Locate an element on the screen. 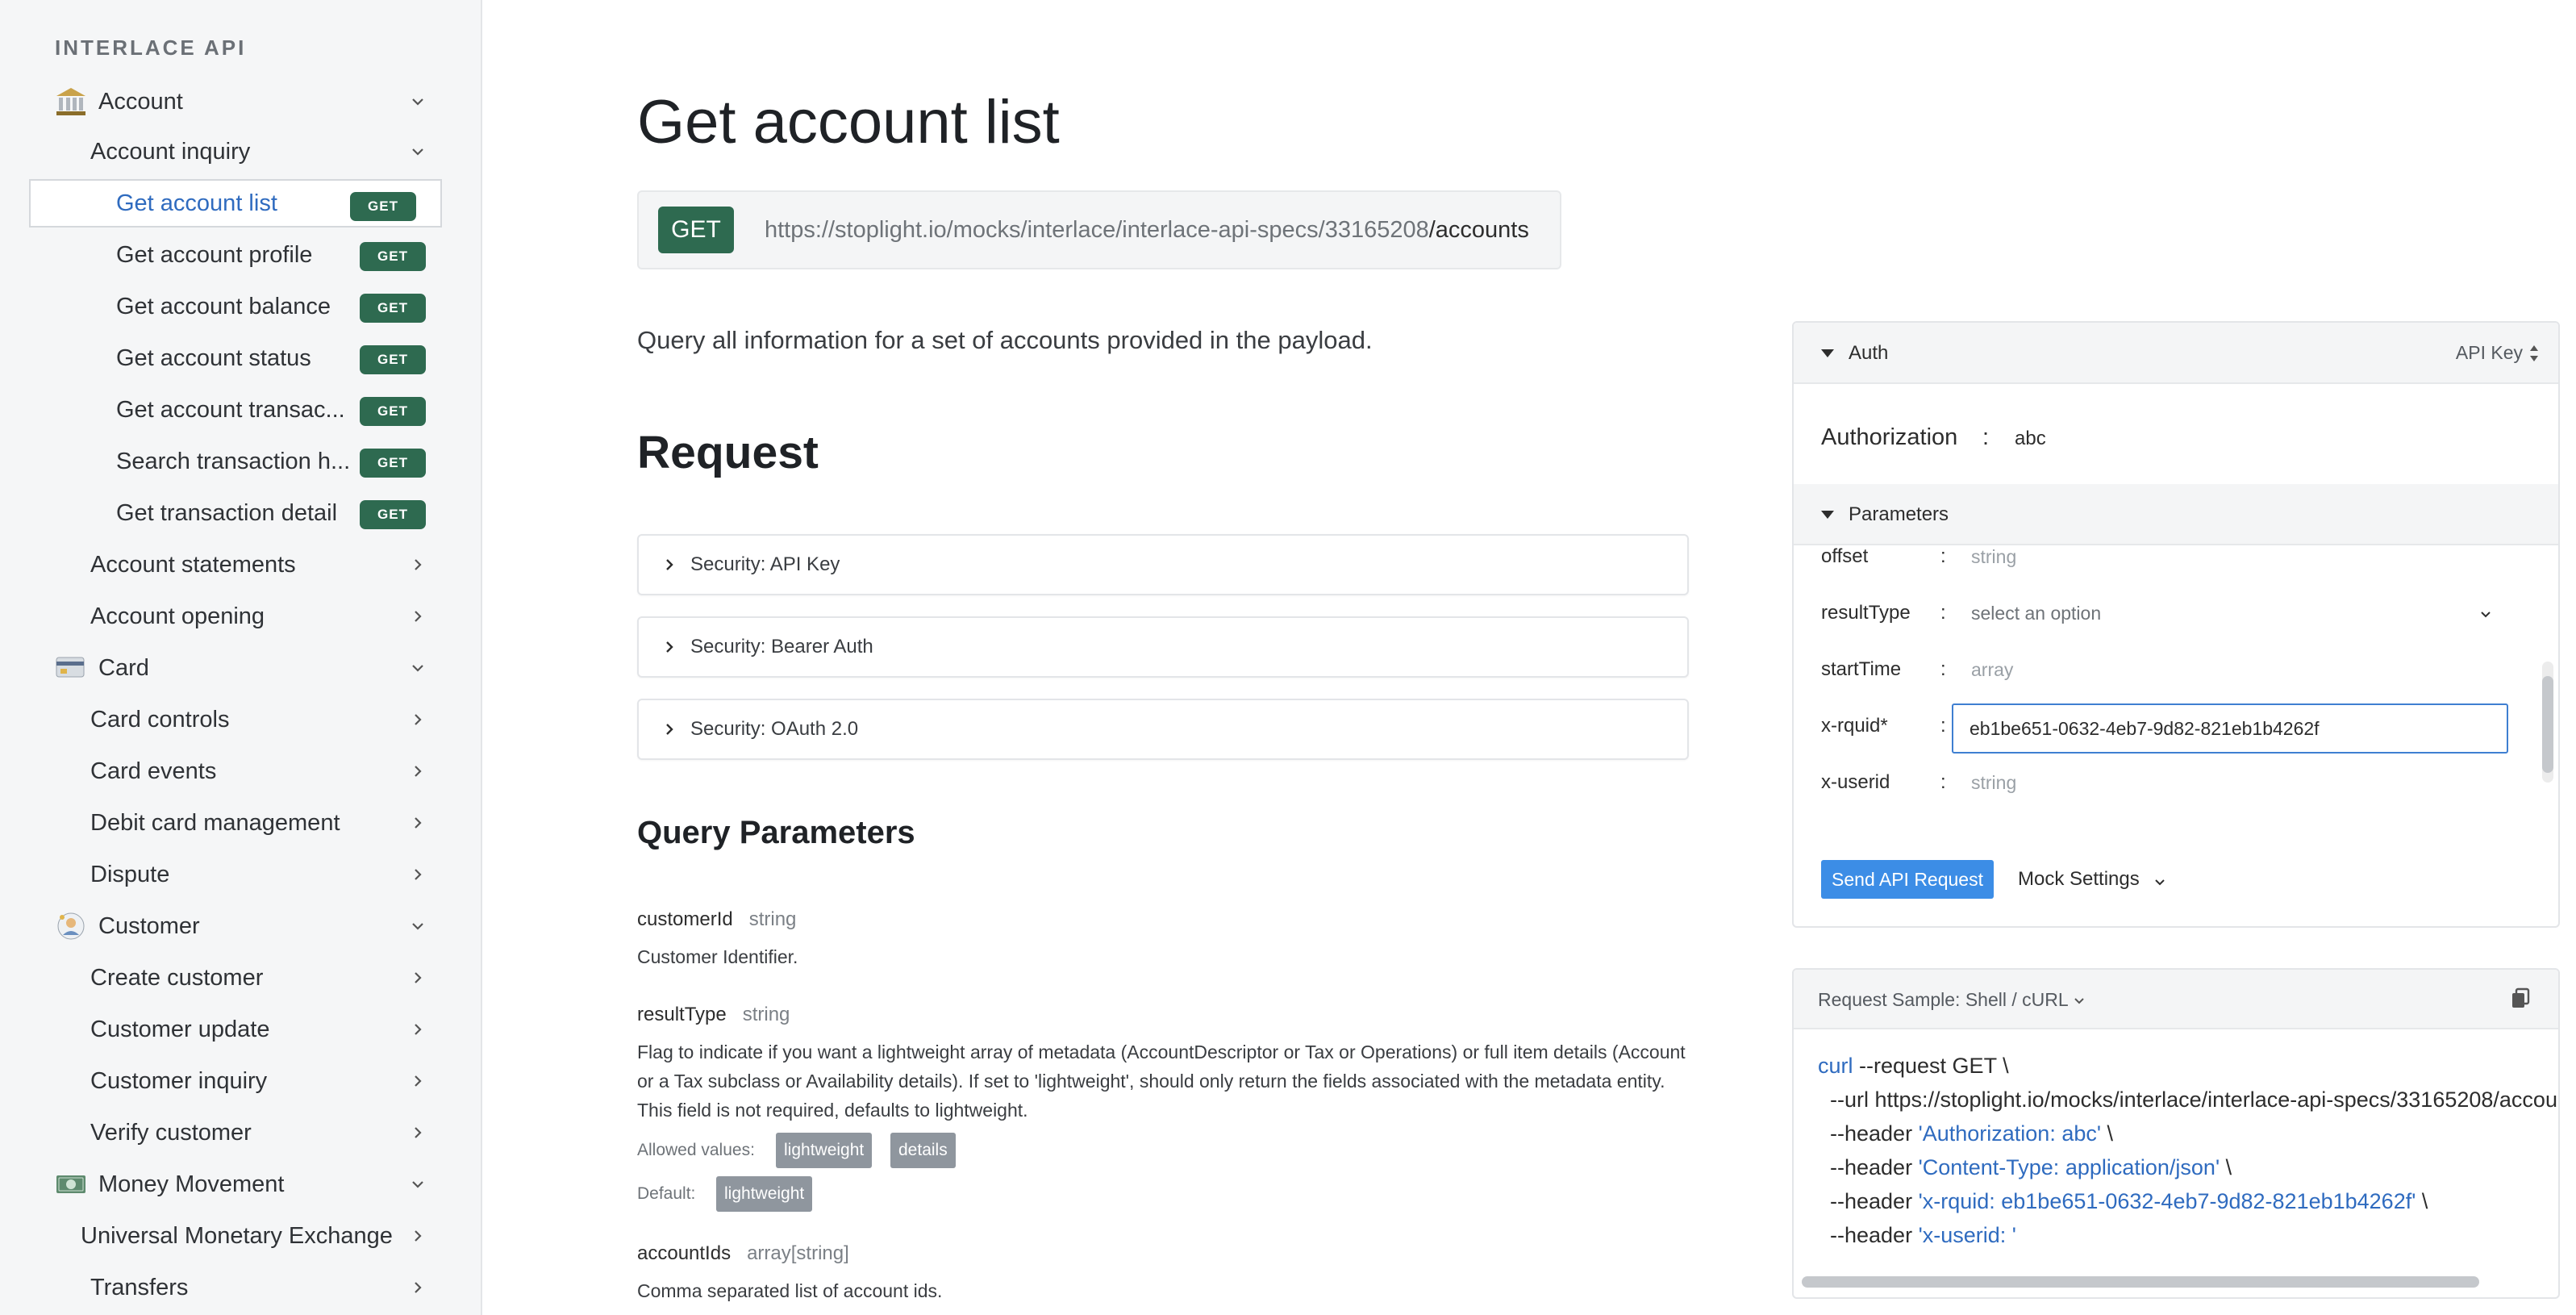 This screenshot has width=2576, height=1315. code-string: 'x-userid: ' is located at coordinates (1967, 1235).